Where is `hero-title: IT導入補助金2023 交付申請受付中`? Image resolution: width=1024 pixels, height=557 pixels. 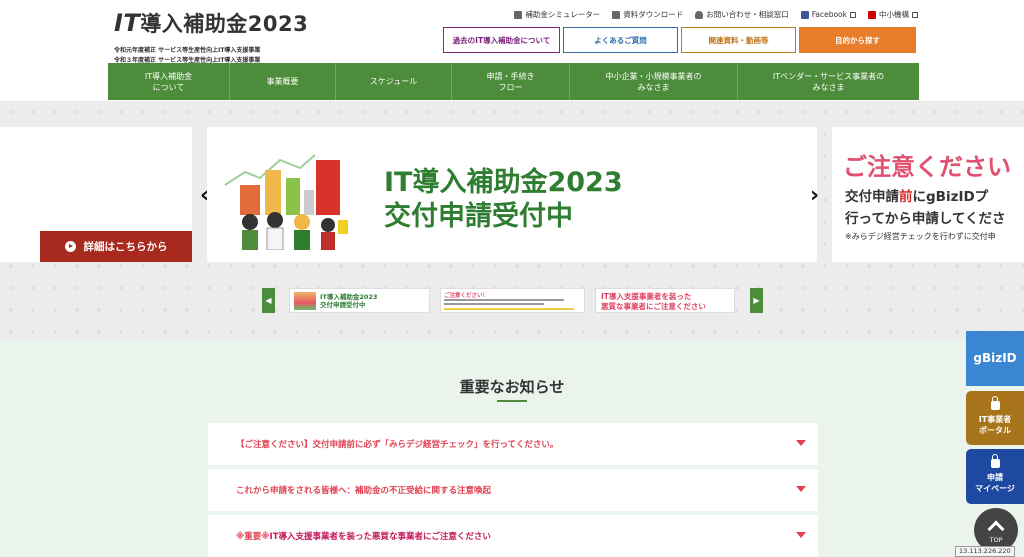
hero-title: IT導入補助金2023 交付申請受付中 is located at coordinates (503, 200).